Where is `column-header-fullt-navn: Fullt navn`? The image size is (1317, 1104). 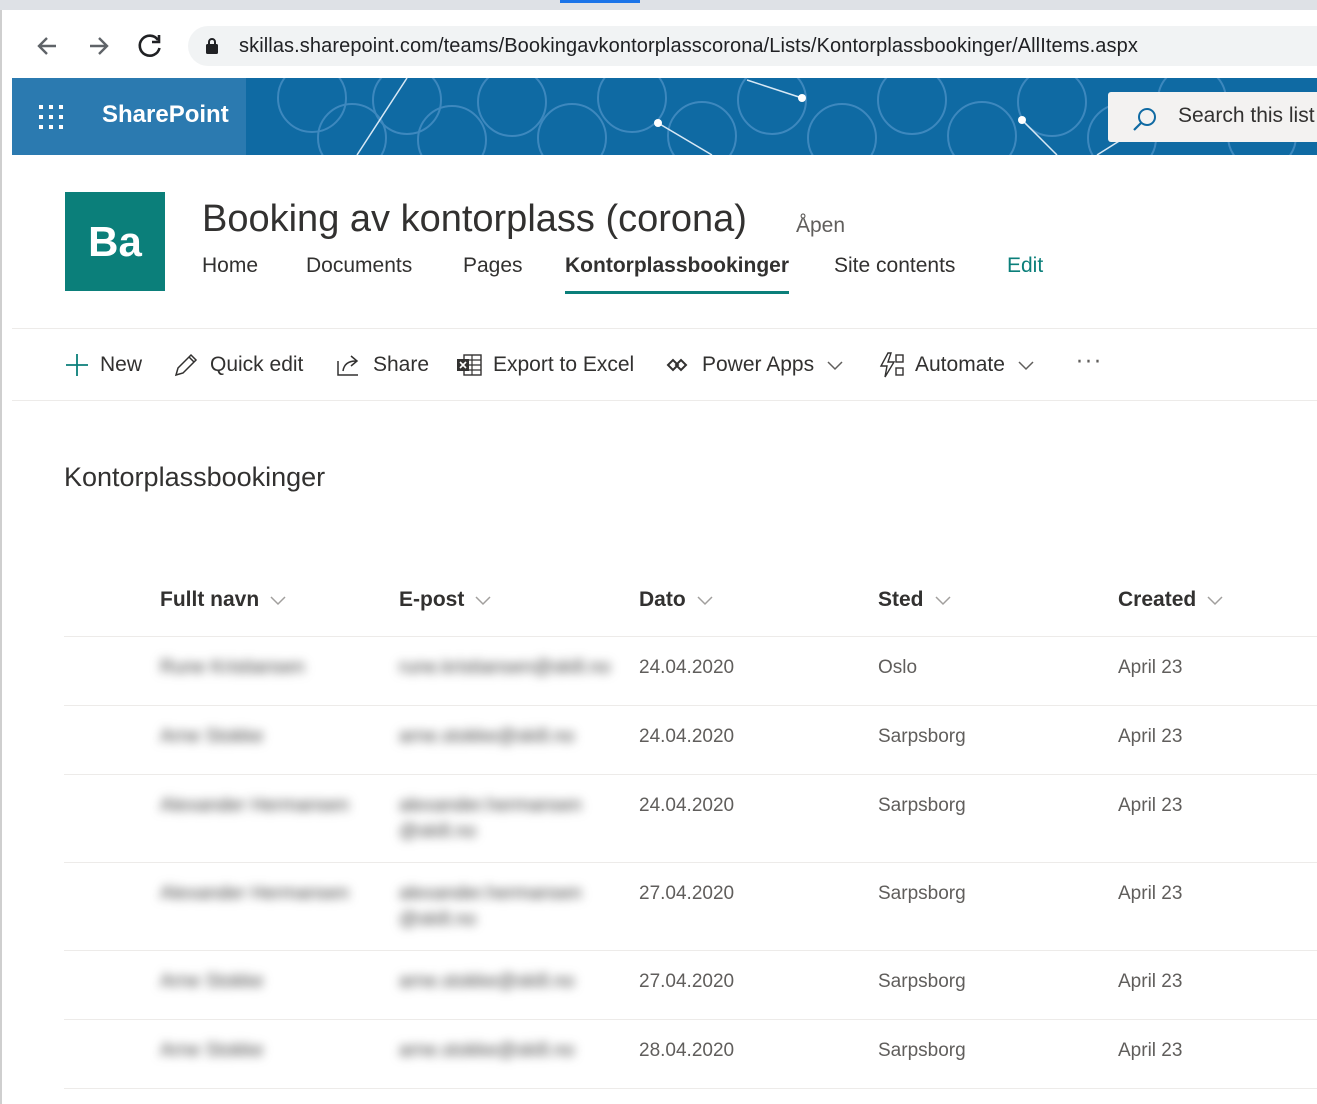 column-header-fullt-navn: Fullt navn is located at coordinates (223, 600).